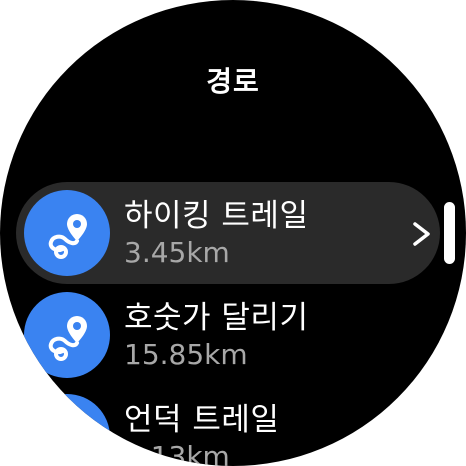 The height and width of the screenshot is (466, 466). What do you see at coordinates (202, 420) in the screenshot?
I see `route-name: 언덕 트레일` at bounding box center [202, 420].